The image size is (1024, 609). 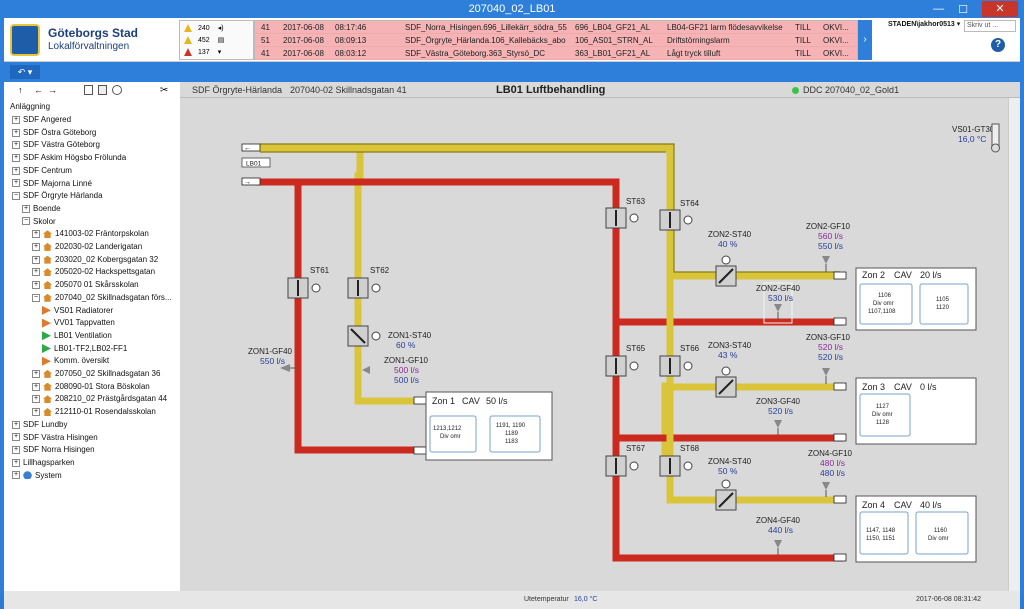 What do you see at coordinates (963, 9) in the screenshot?
I see `maximize-button: ☐` at bounding box center [963, 9].